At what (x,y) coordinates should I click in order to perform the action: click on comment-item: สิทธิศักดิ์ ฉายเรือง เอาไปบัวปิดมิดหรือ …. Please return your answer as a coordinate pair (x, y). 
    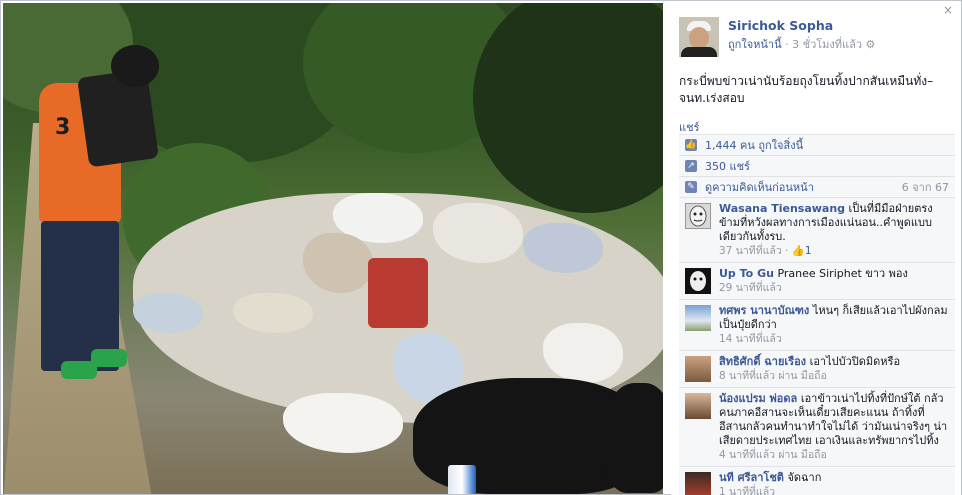
    Looking at the image, I should click on (817, 369).